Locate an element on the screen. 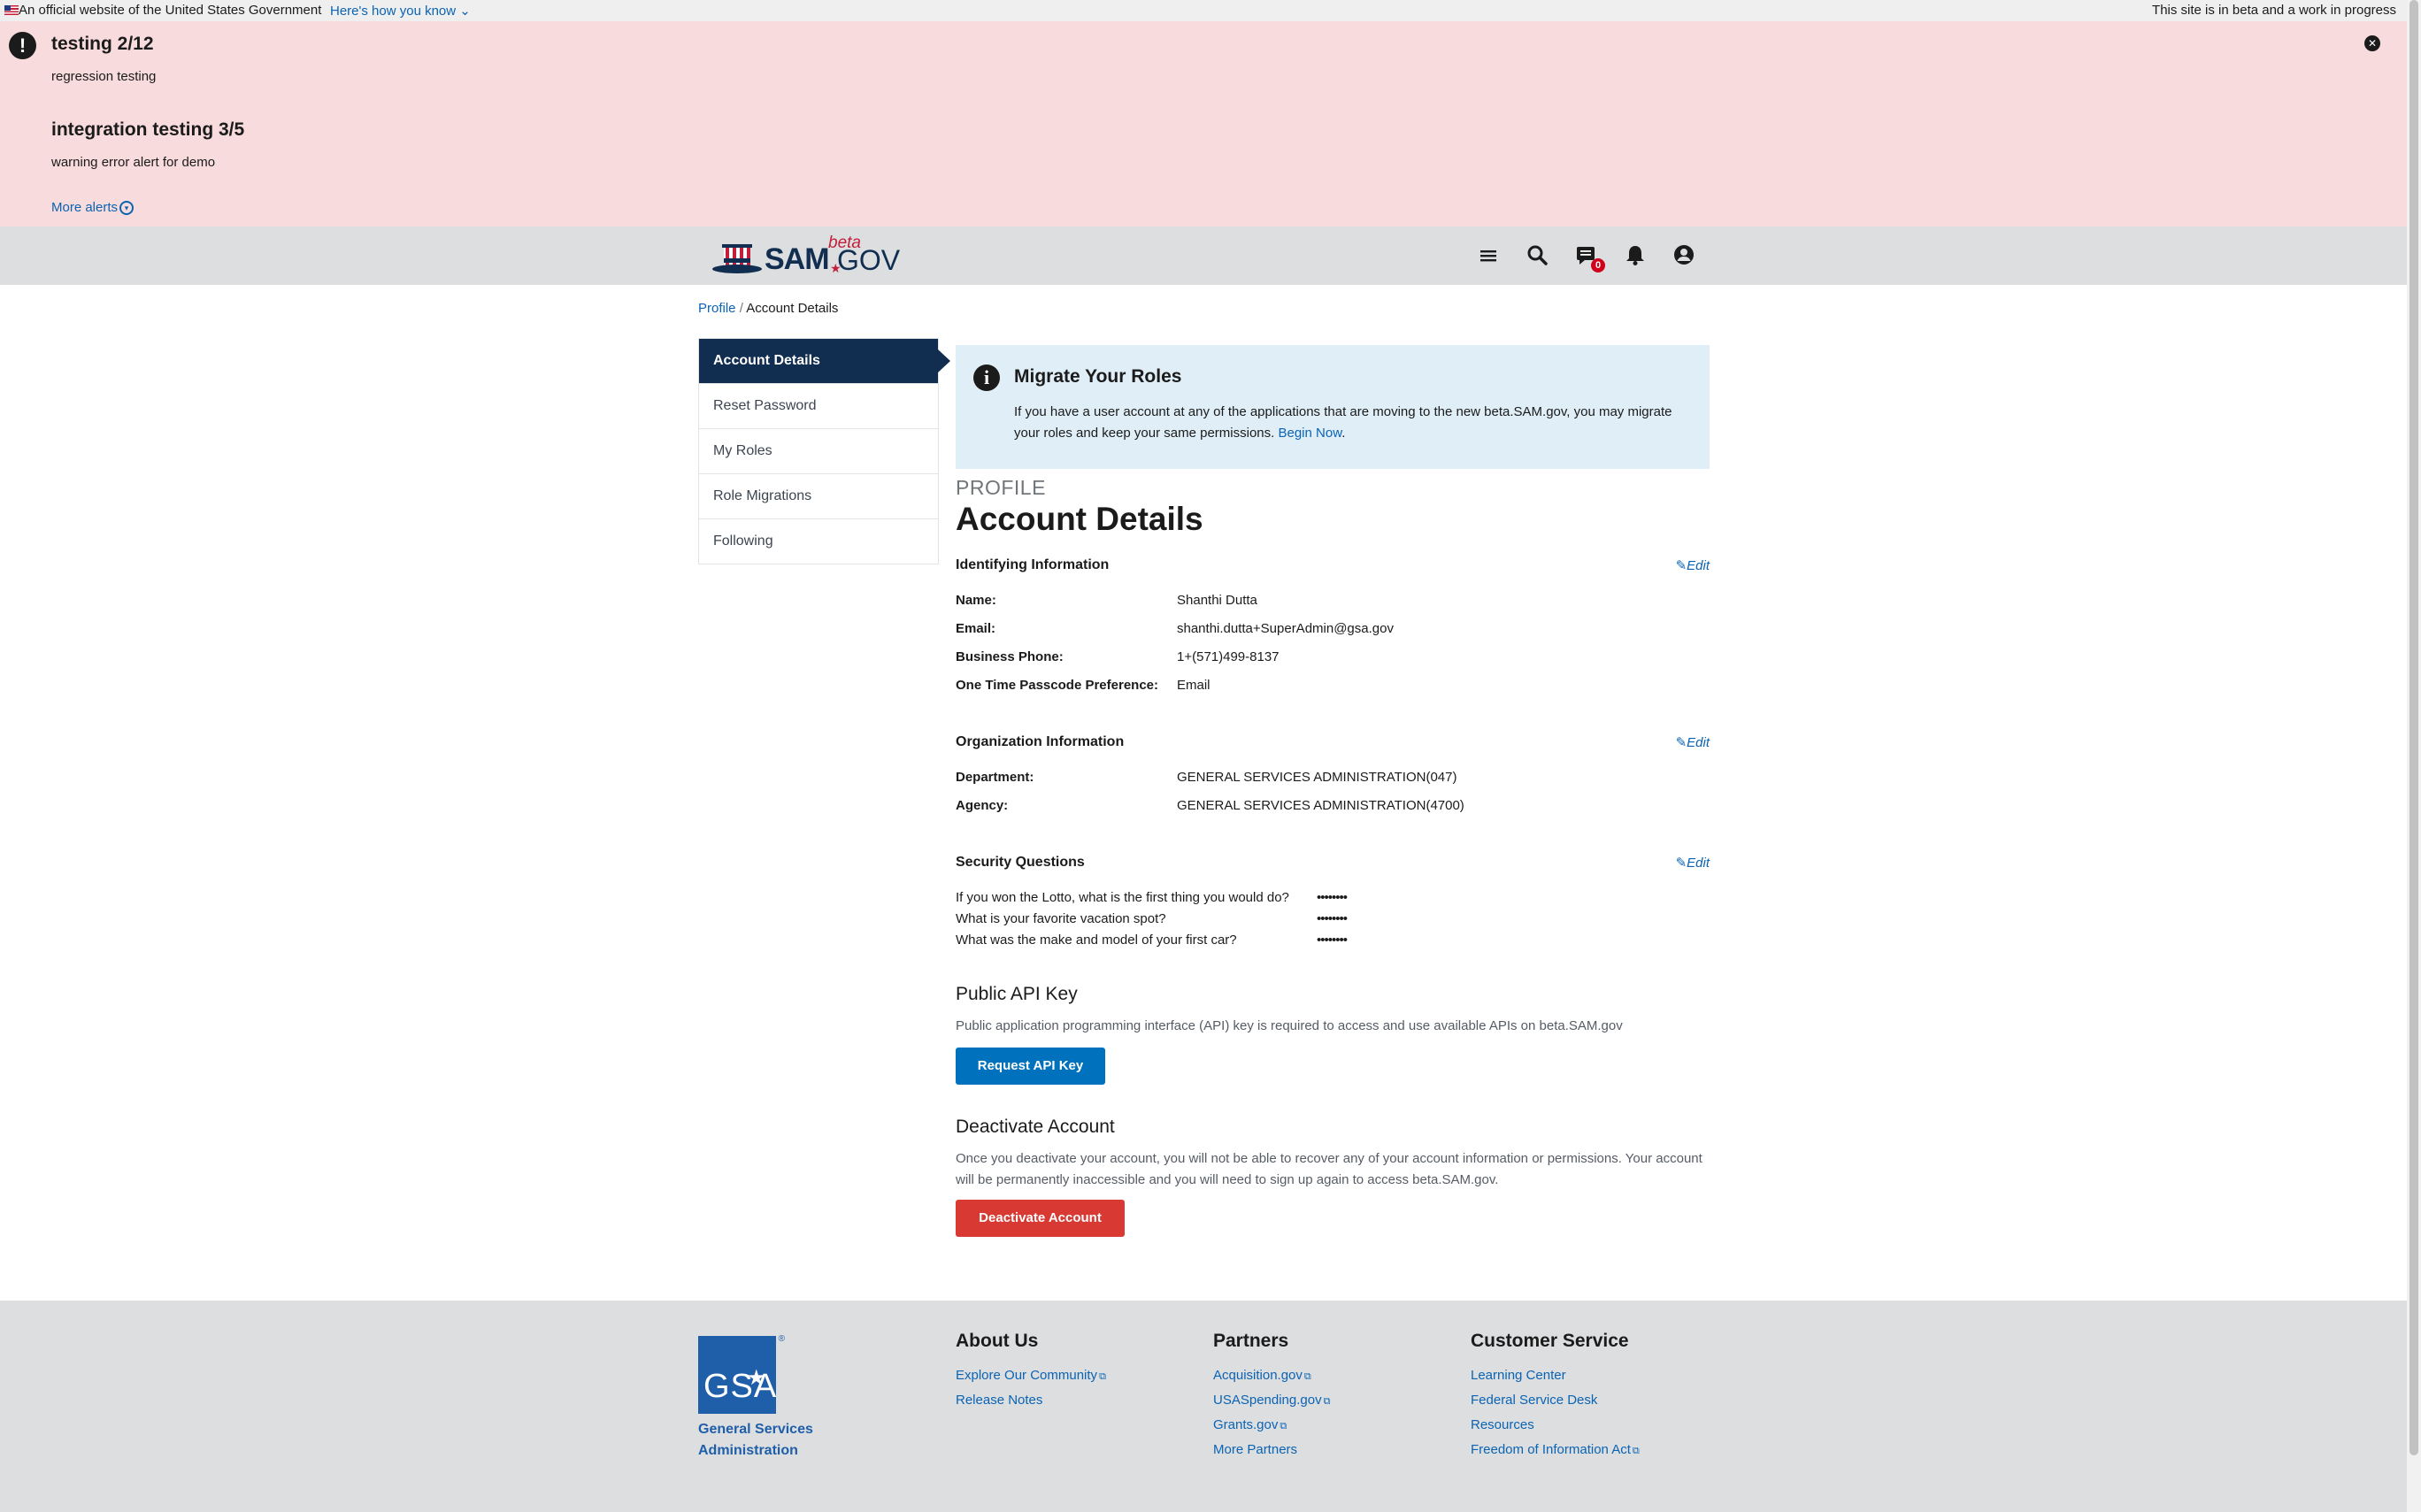 Image resolution: width=2421 pixels, height=1512 pixels. otp-preference-value: Email is located at coordinates (1193, 686).